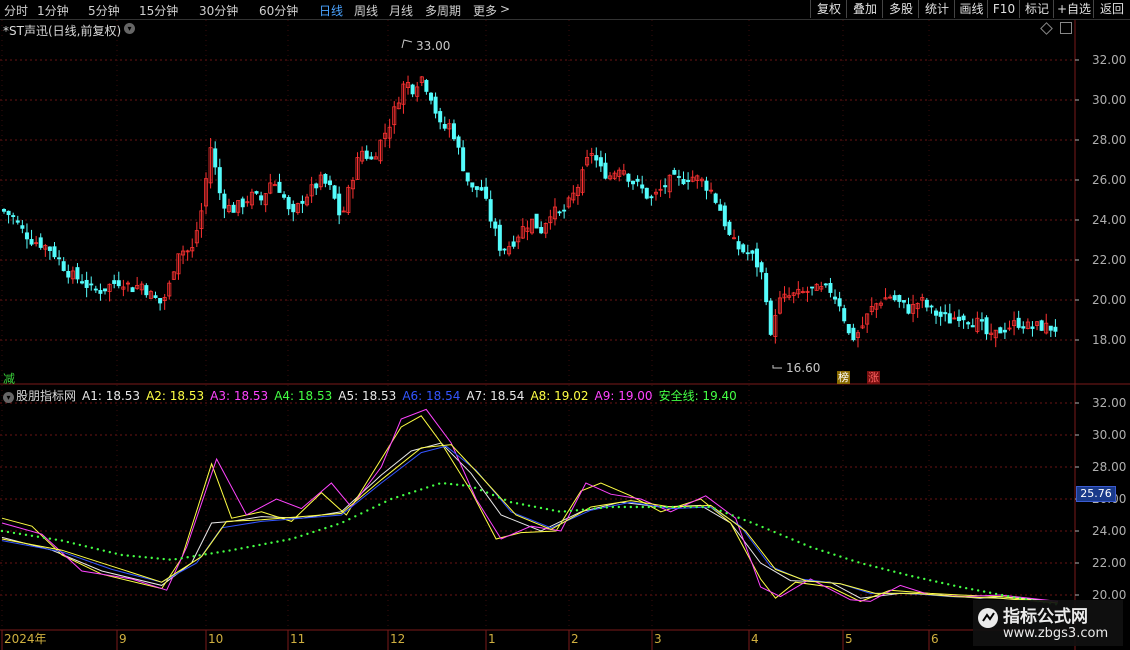 The image size is (1130, 650). What do you see at coordinates (1100, 200) in the screenshot?
I see `main-y-axis: 32.00 30.00 28.00 26.00 24.00 22.00 20.00 18.00` at bounding box center [1100, 200].